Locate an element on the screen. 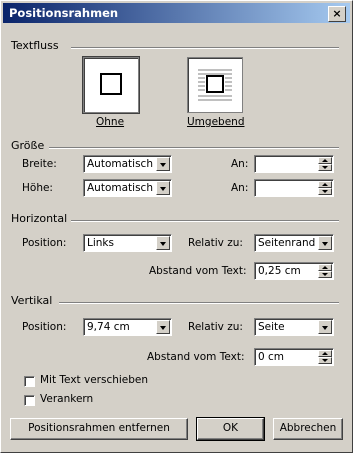 The image size is (353, 453). dialog-title: Positionsrahmen is located at coordinates (64, 13).